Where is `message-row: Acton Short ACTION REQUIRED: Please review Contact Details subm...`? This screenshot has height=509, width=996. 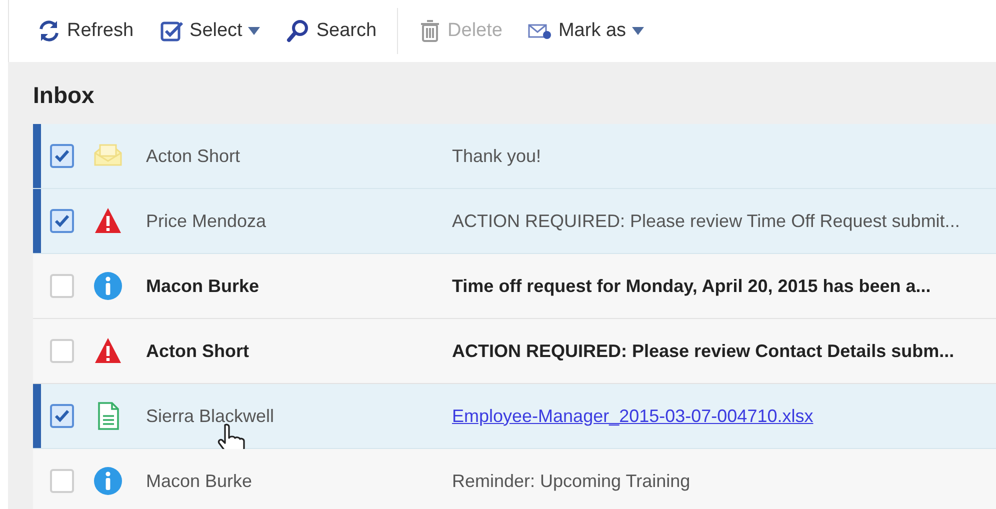 message-row: Acton Short ACTION REQUIRED: Please review Contact Details subm... is located at coordinates (514, 351).